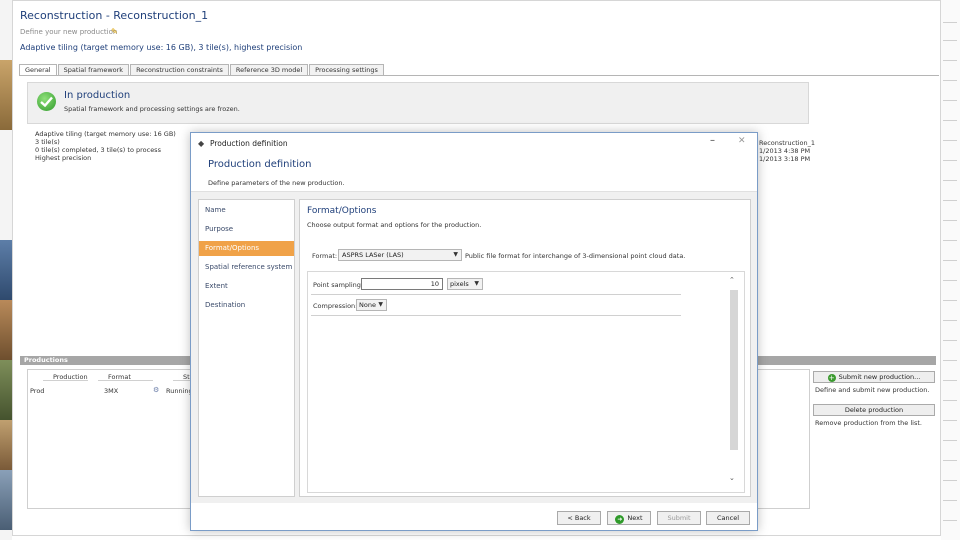  Describe the element at coordinates (46, 360) in the screenshot. I see `productions-header-label: Productions` at that location.